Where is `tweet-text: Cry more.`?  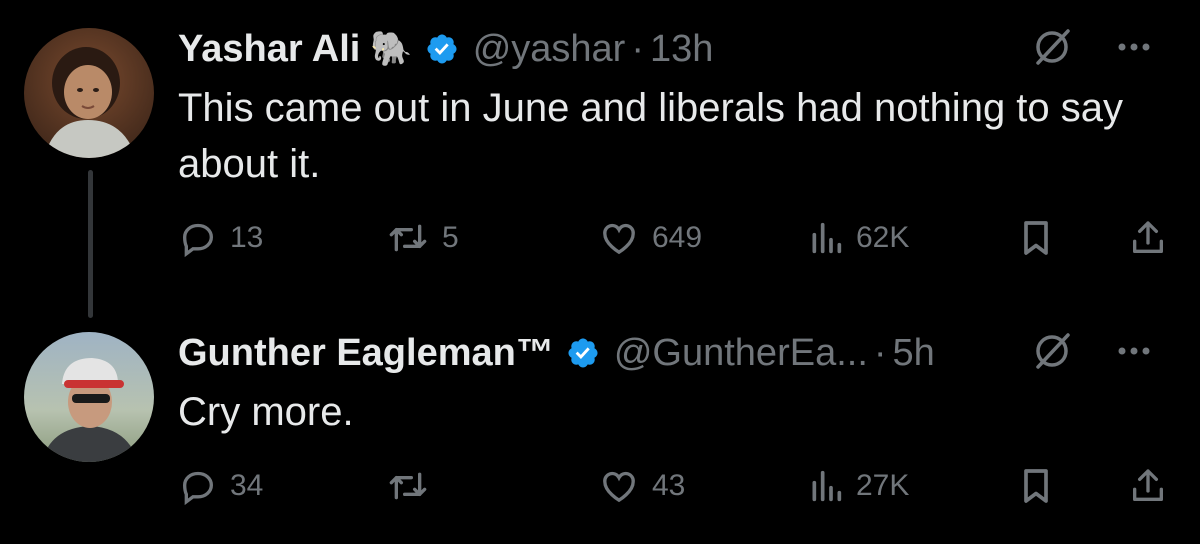 tweet-text: Cry more. is located at coordinates (266, 412).